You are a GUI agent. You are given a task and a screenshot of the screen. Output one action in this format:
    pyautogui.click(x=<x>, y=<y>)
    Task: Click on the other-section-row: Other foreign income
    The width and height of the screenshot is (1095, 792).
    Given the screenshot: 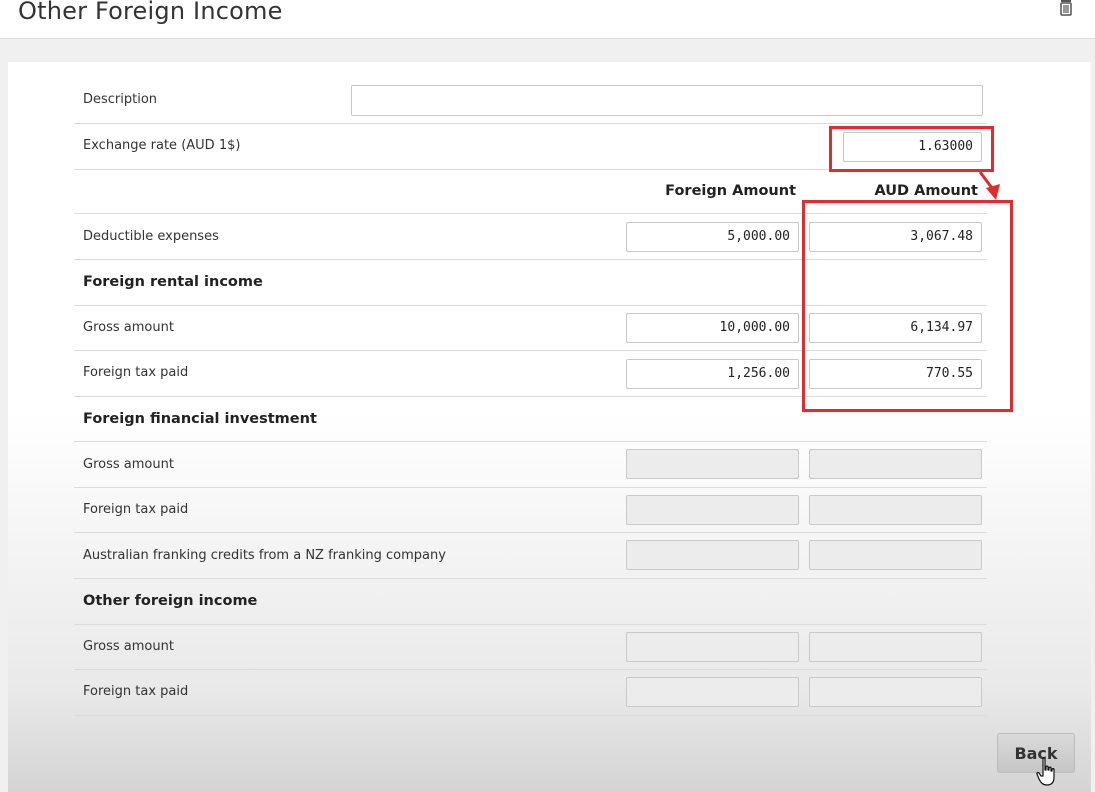 What is the action you would take?
    pyautogui.click(x=530, y=602)
    